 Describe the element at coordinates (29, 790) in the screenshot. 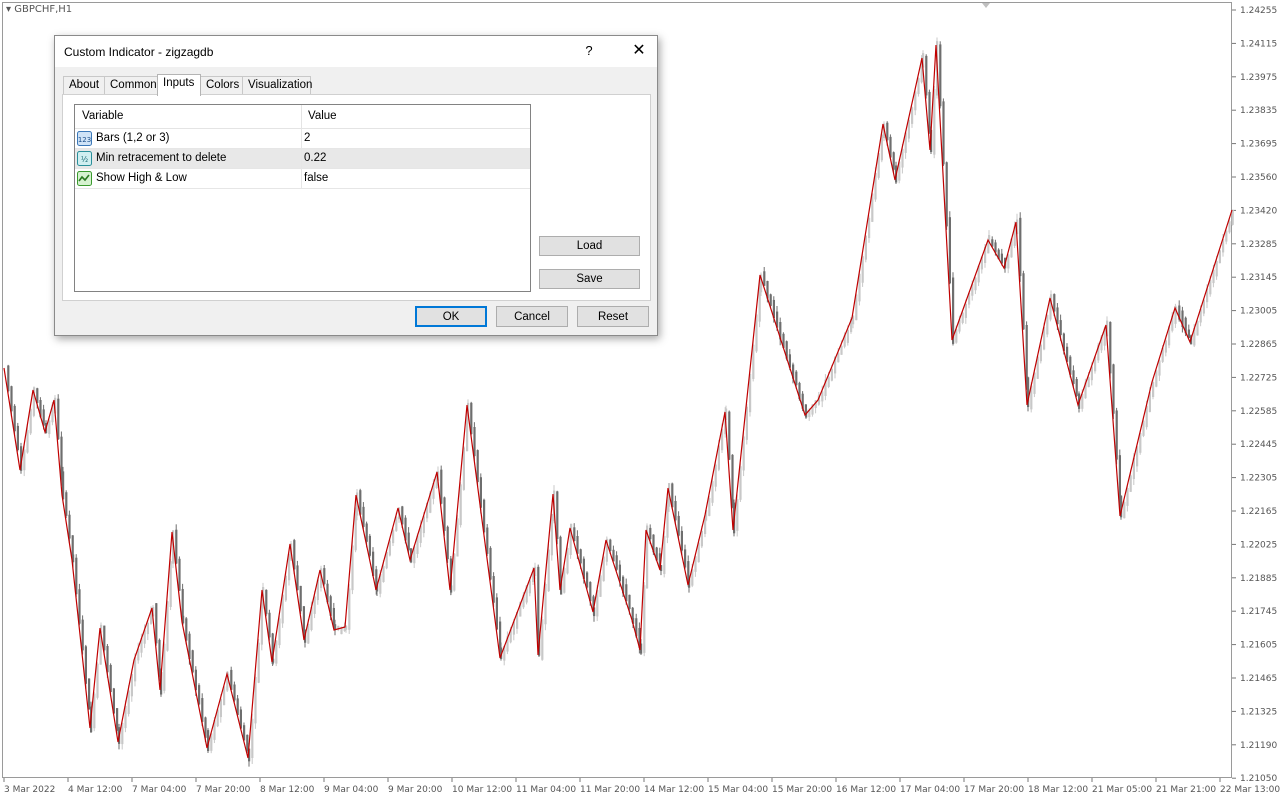

I see `time-tick-label: 3 Mar 2022` at that location.